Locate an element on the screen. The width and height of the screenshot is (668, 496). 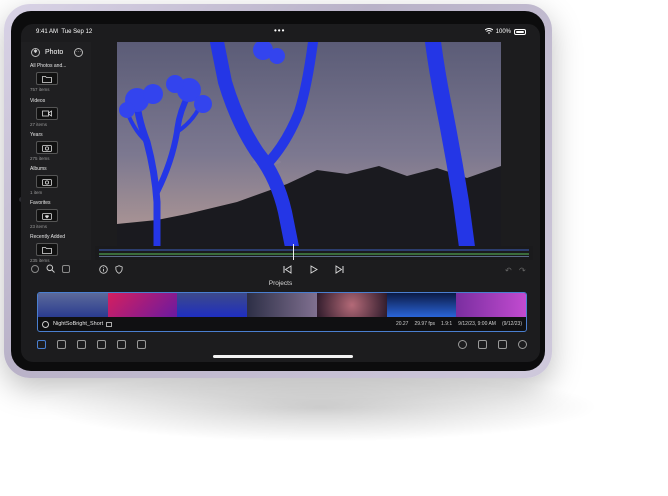
play-icon is located at coordinates (313, 270).